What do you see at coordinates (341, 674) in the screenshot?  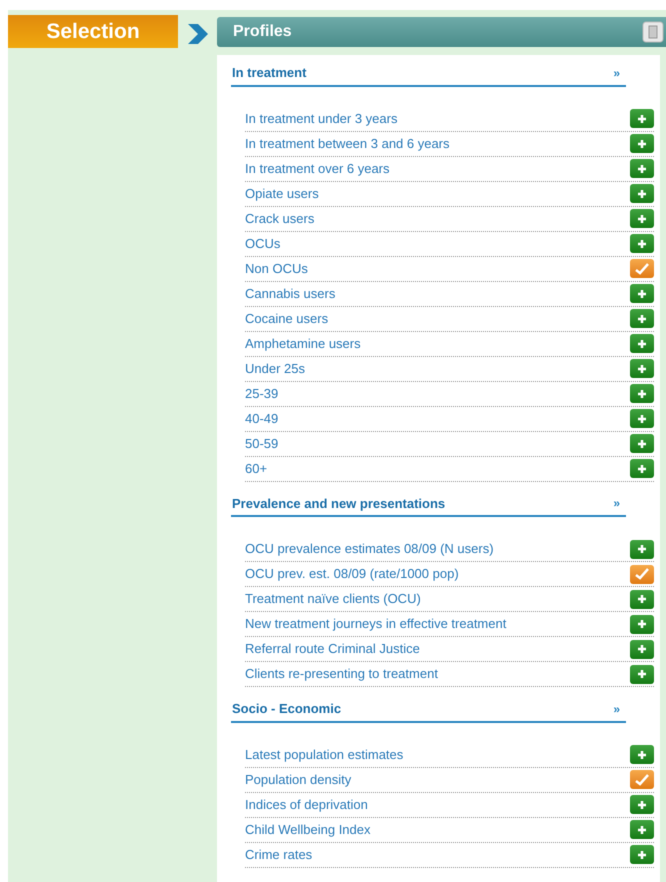 I see `profile-item: Clients re-presenting to treatment` at bounding box center [341, 674].